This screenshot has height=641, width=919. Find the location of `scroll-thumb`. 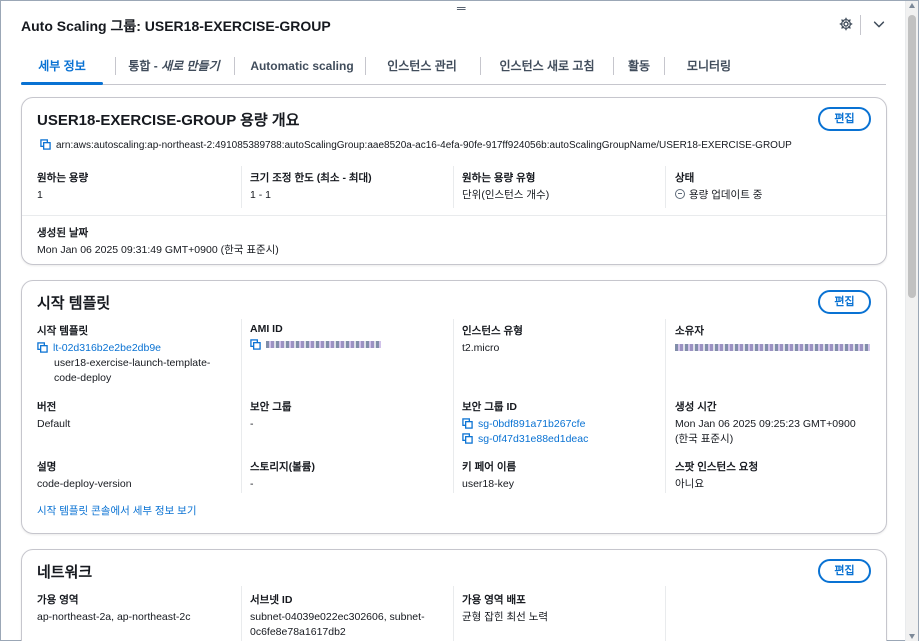

scroll-thumb is located at coordinates (912, 156).